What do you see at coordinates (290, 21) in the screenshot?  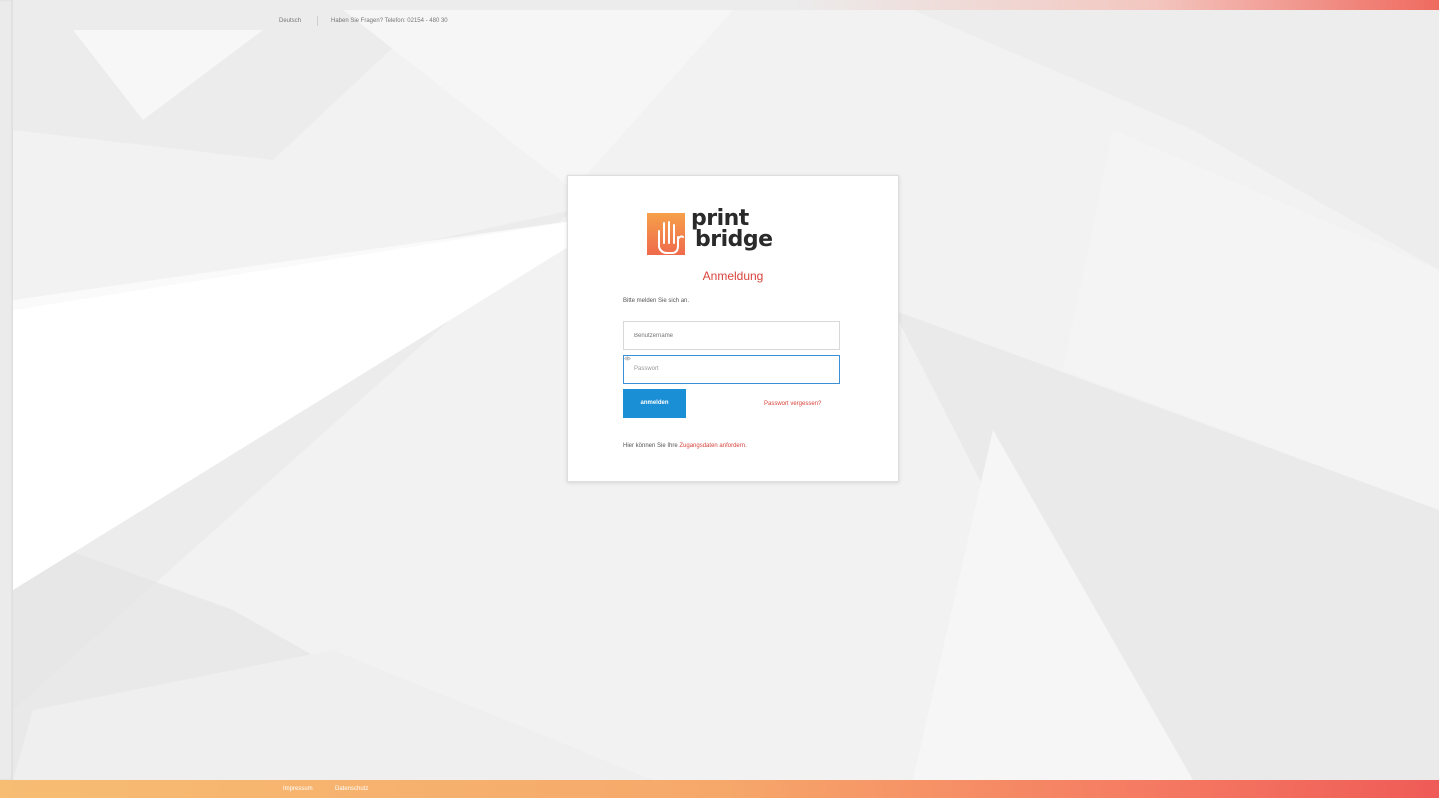 I see `language-selector: Deutsch` at bounding box center [290, 21].